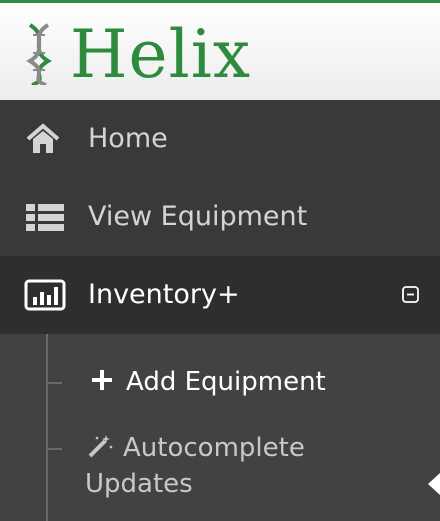 The height and width of the screenshot is (521, 440). I want to click on active-caret-icon, so click(434, 484).